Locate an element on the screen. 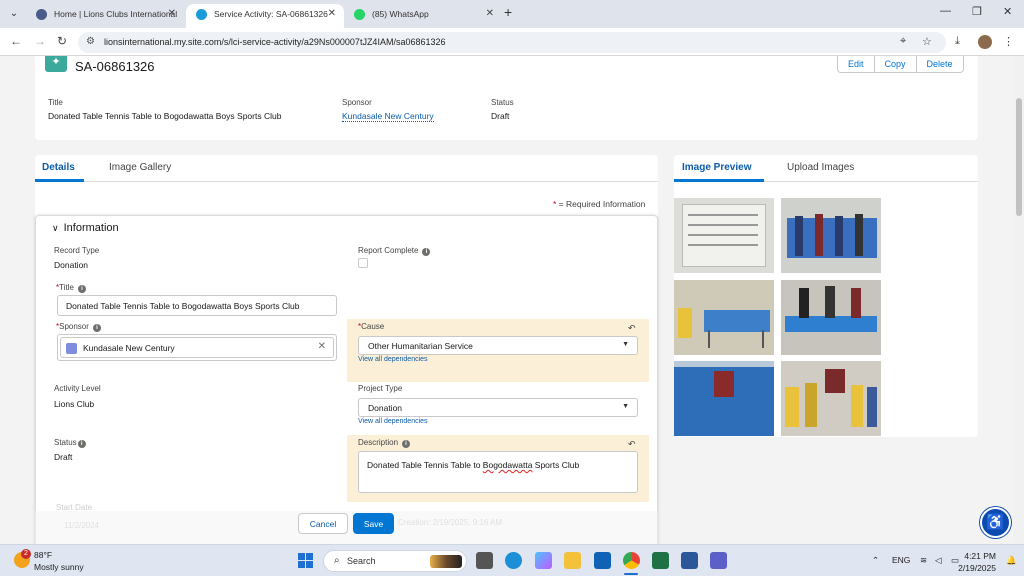  browser-tab-whatsapp: (85) WhatsApp ✕ is located at coordinates (423, 16).